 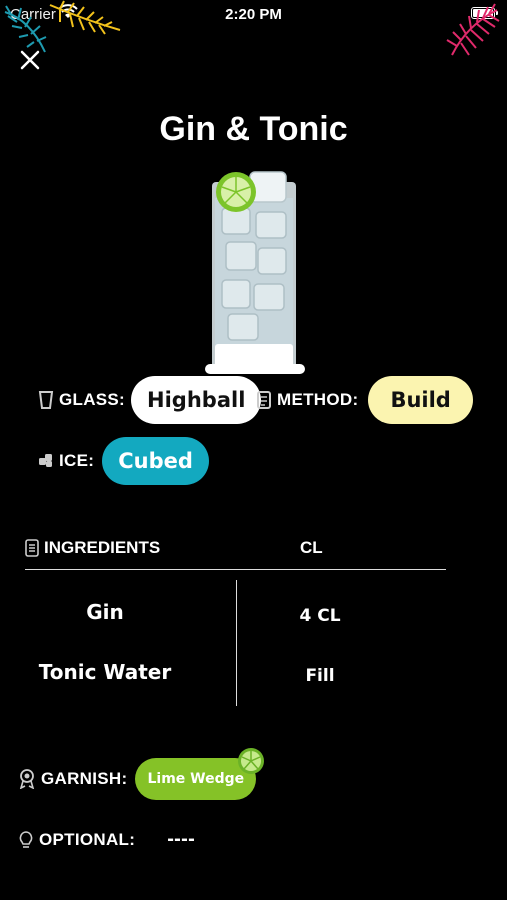 What do you see at coordinates (105, 672) in the screenshot?
I see `ingredient-name: Tonic Water` at bounding box center [105, 672].